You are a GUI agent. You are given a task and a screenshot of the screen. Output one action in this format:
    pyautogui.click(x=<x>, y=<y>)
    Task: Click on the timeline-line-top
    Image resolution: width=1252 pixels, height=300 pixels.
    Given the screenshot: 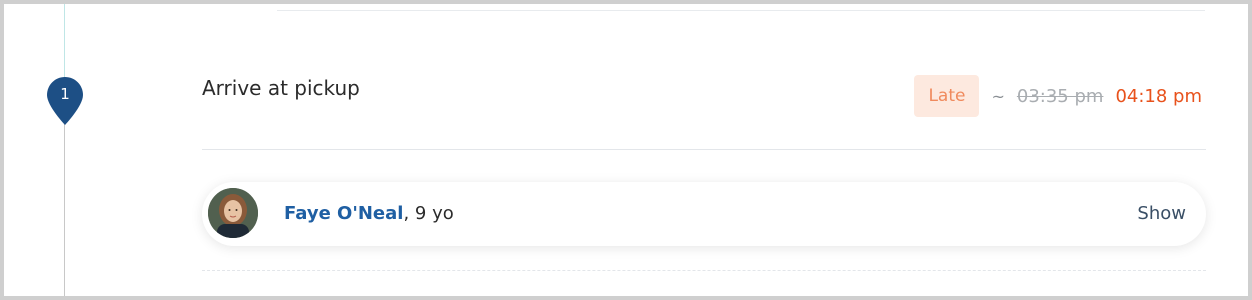 What is the action you would take?
    pyautogui.click(x=64, y=42)
    